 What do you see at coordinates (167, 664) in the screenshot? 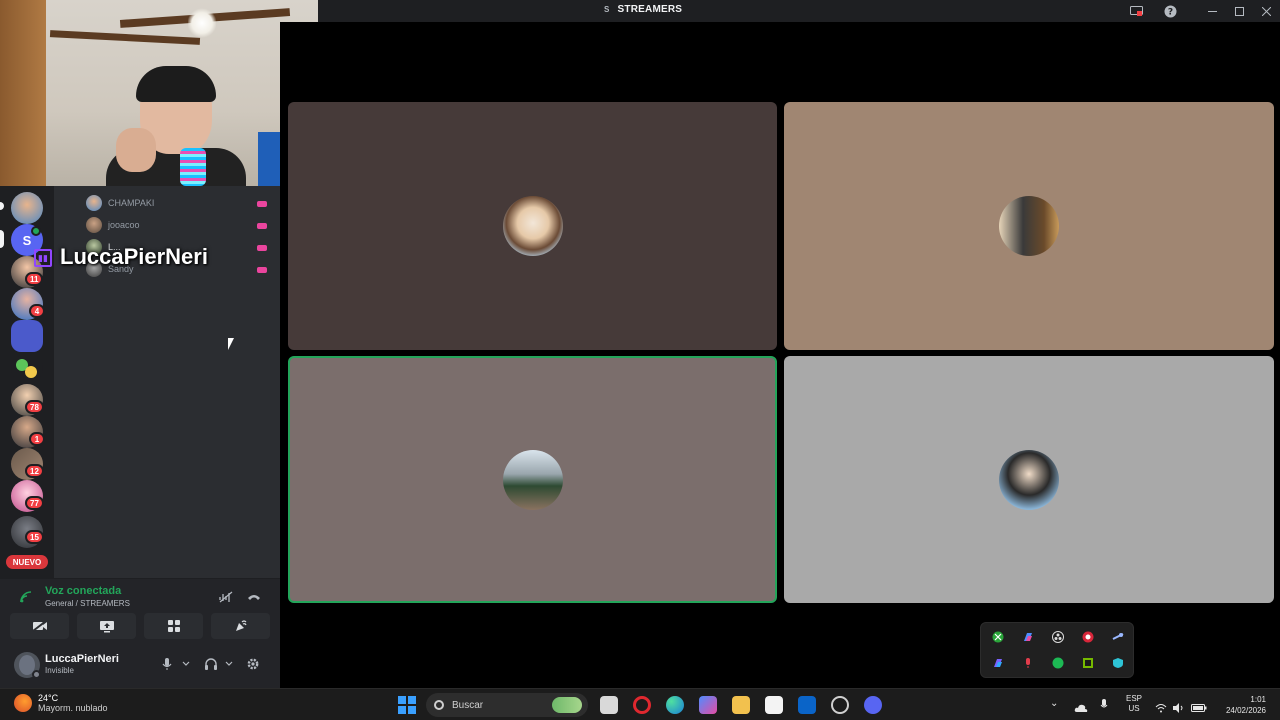
I see `mic-icon` at bounding box center [167, 664].